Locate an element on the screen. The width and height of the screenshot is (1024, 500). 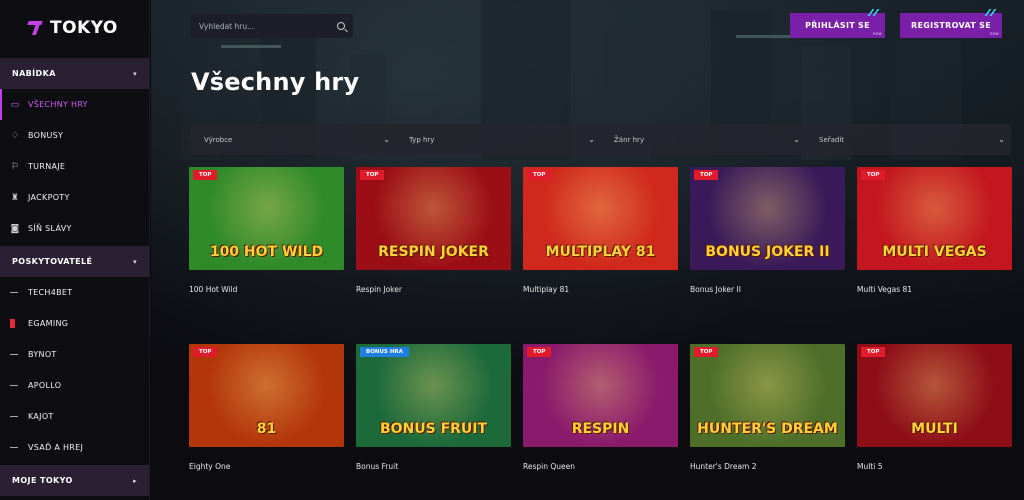
game-card: TOP 100 HOT WILD 100 Hot Wild is located at coordinates (266, 230).